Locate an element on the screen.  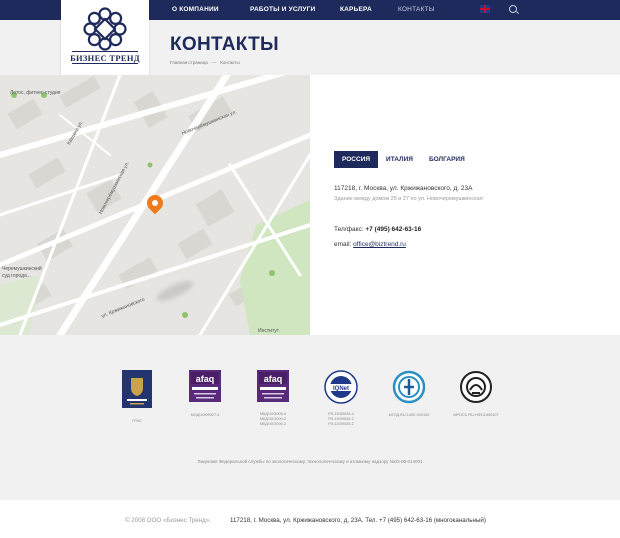
afaq-iso-logo-icon: afaq is located at coordinates (205, 386).